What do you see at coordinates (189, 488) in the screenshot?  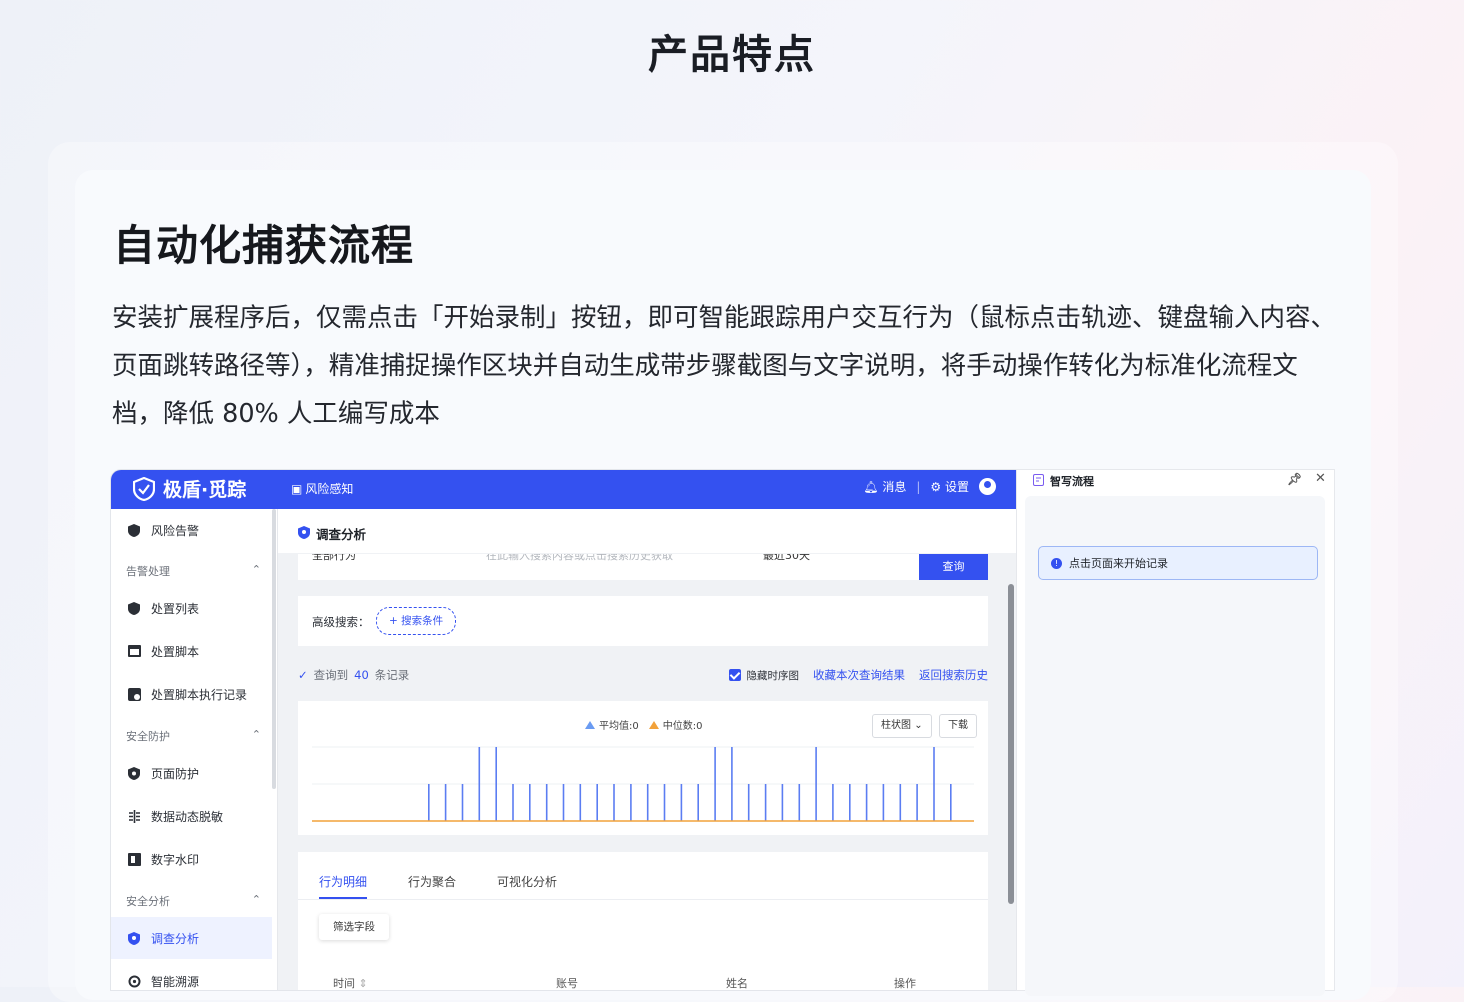 I see `brand: 极盾·觅踪` at bounding box center [189, 488].